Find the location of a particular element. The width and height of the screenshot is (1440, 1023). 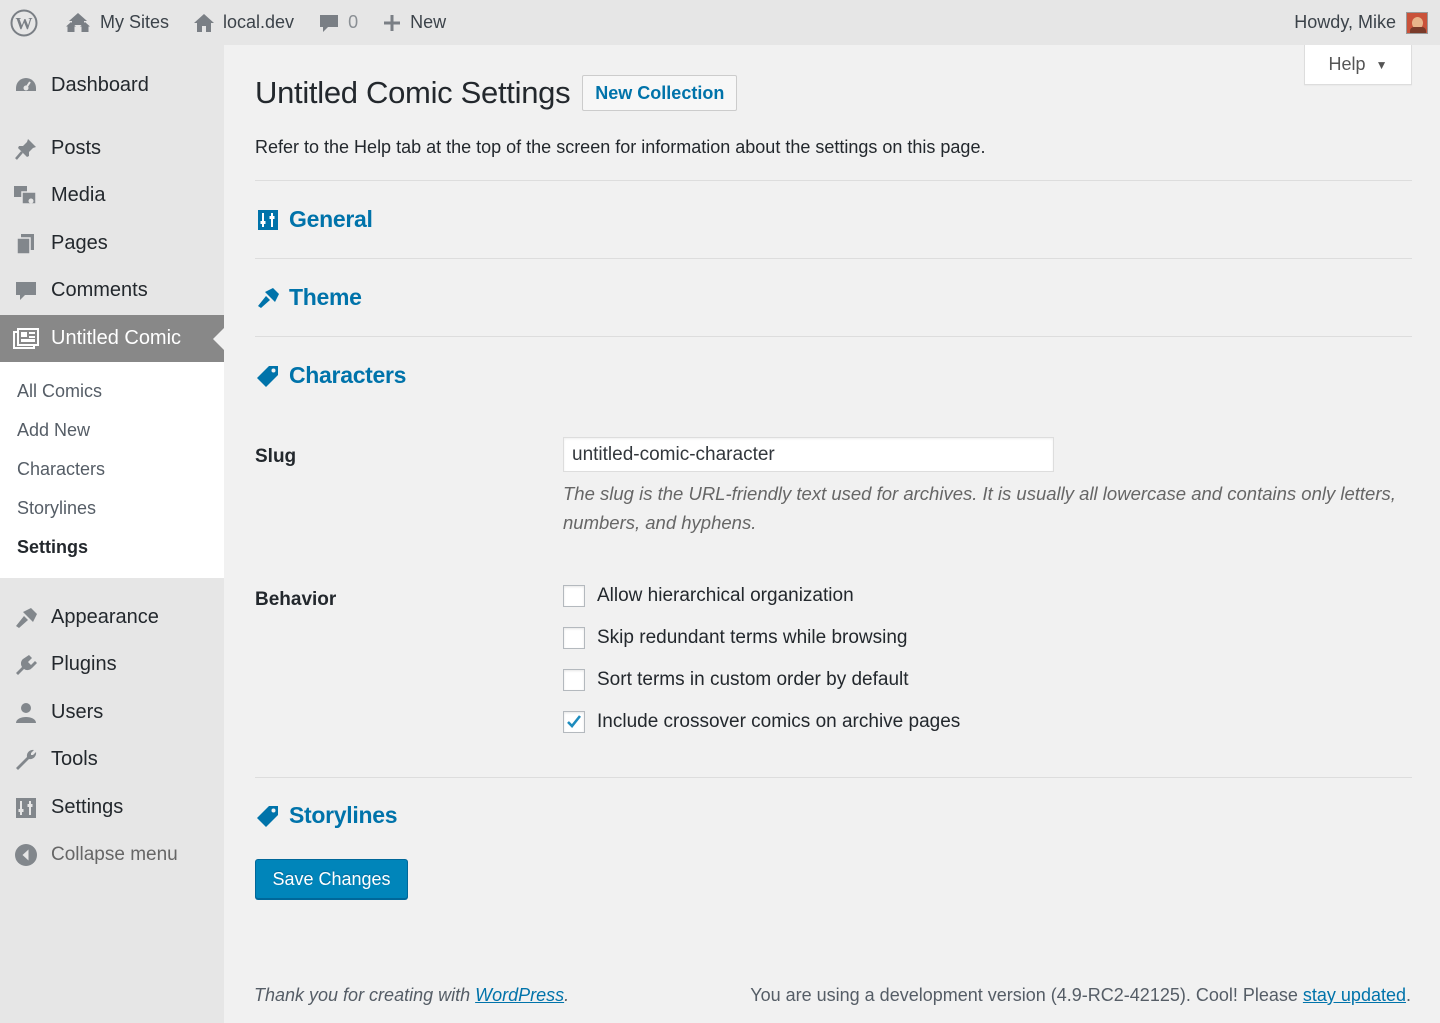

submenu-item-all-comics: All Comics is located at coordinates (112, 391).